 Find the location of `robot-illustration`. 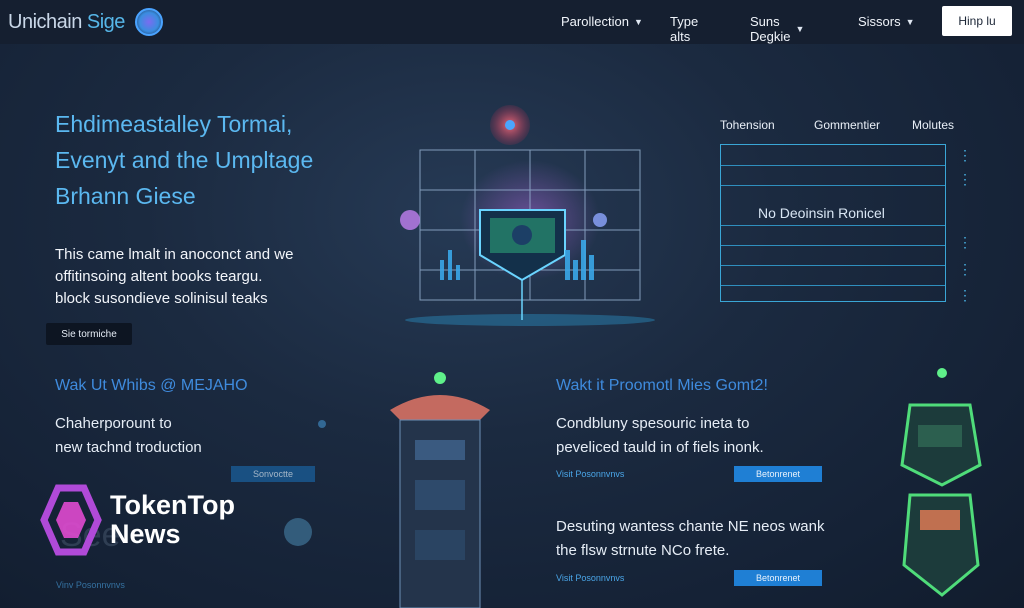

robot-illustration is located at coordinates (941, 482).